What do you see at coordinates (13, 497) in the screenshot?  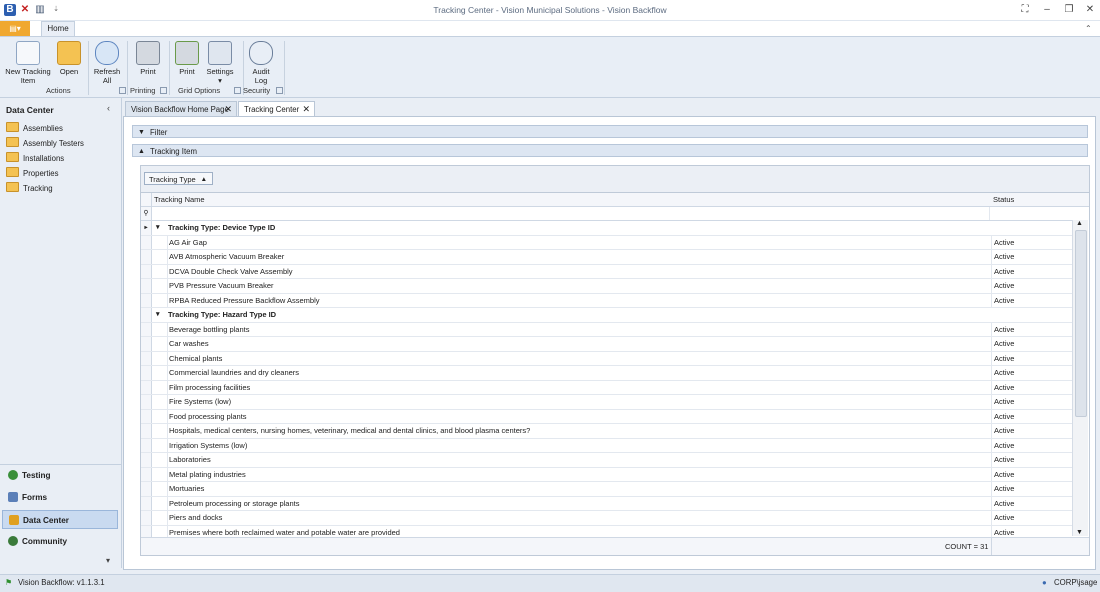 I see `forms-icon` at bounding box center [13, 497].